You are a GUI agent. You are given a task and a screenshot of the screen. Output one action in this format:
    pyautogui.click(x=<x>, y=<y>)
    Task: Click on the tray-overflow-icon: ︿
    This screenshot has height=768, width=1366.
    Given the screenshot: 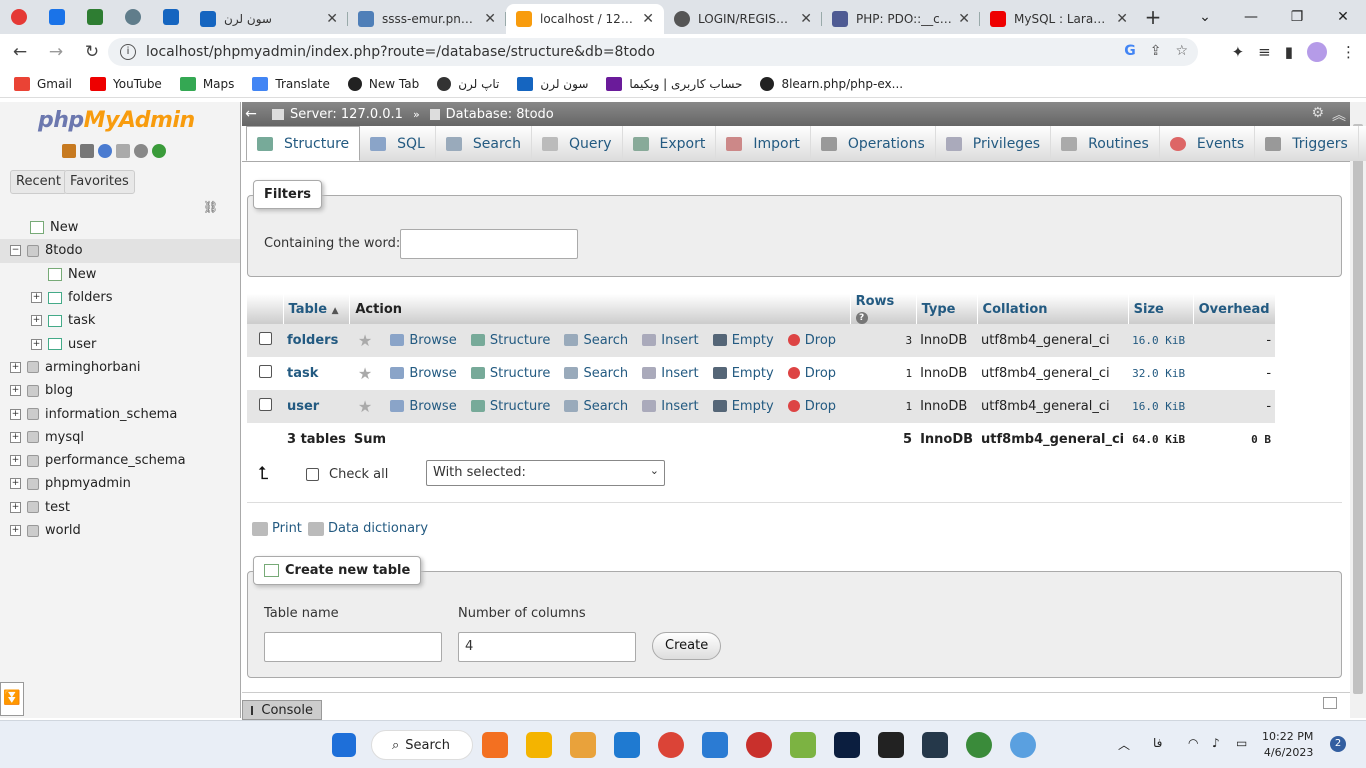 What is the action you would take?
    pyautogui.click(x=1124, y=744)
    